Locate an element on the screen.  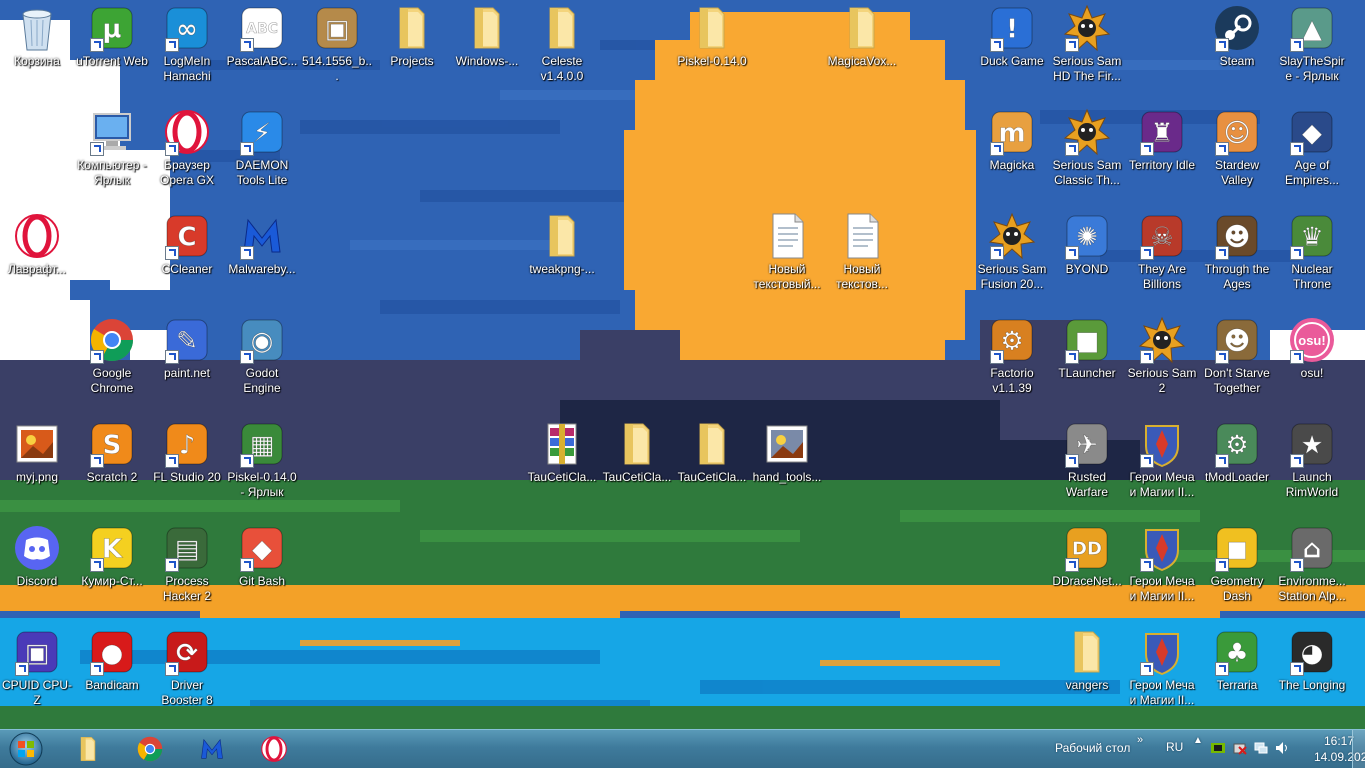
taskbar-explorer-button is located at coordinates (88, 749).